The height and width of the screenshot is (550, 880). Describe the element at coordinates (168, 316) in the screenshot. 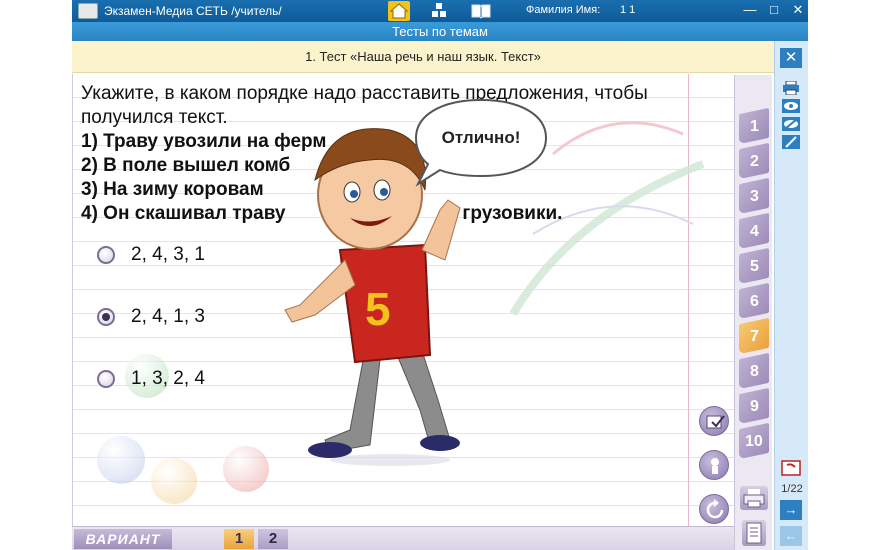

I see `answer-label: 2, 4, 1, 3` at that location.